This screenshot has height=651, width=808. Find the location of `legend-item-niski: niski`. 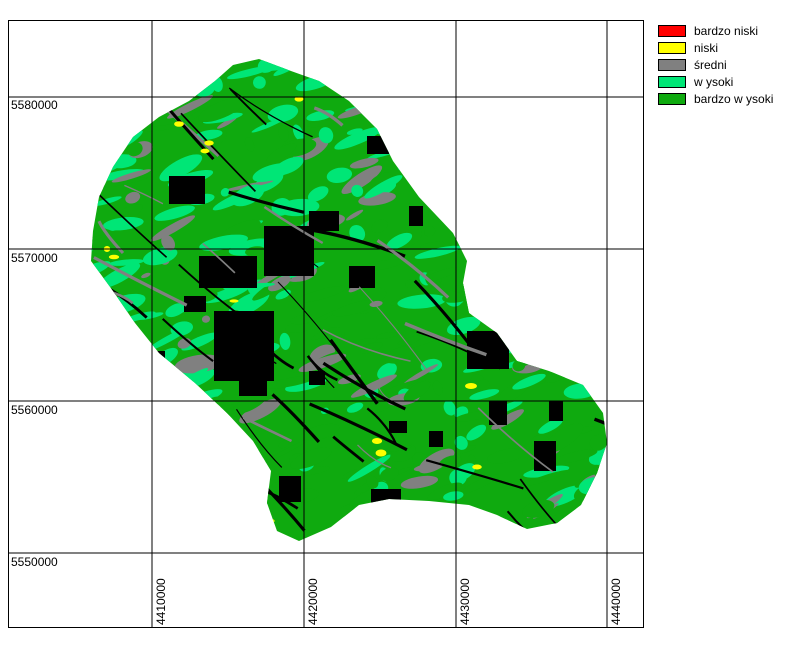

legend-item-niski: niski is located at coordinates (731, 49).